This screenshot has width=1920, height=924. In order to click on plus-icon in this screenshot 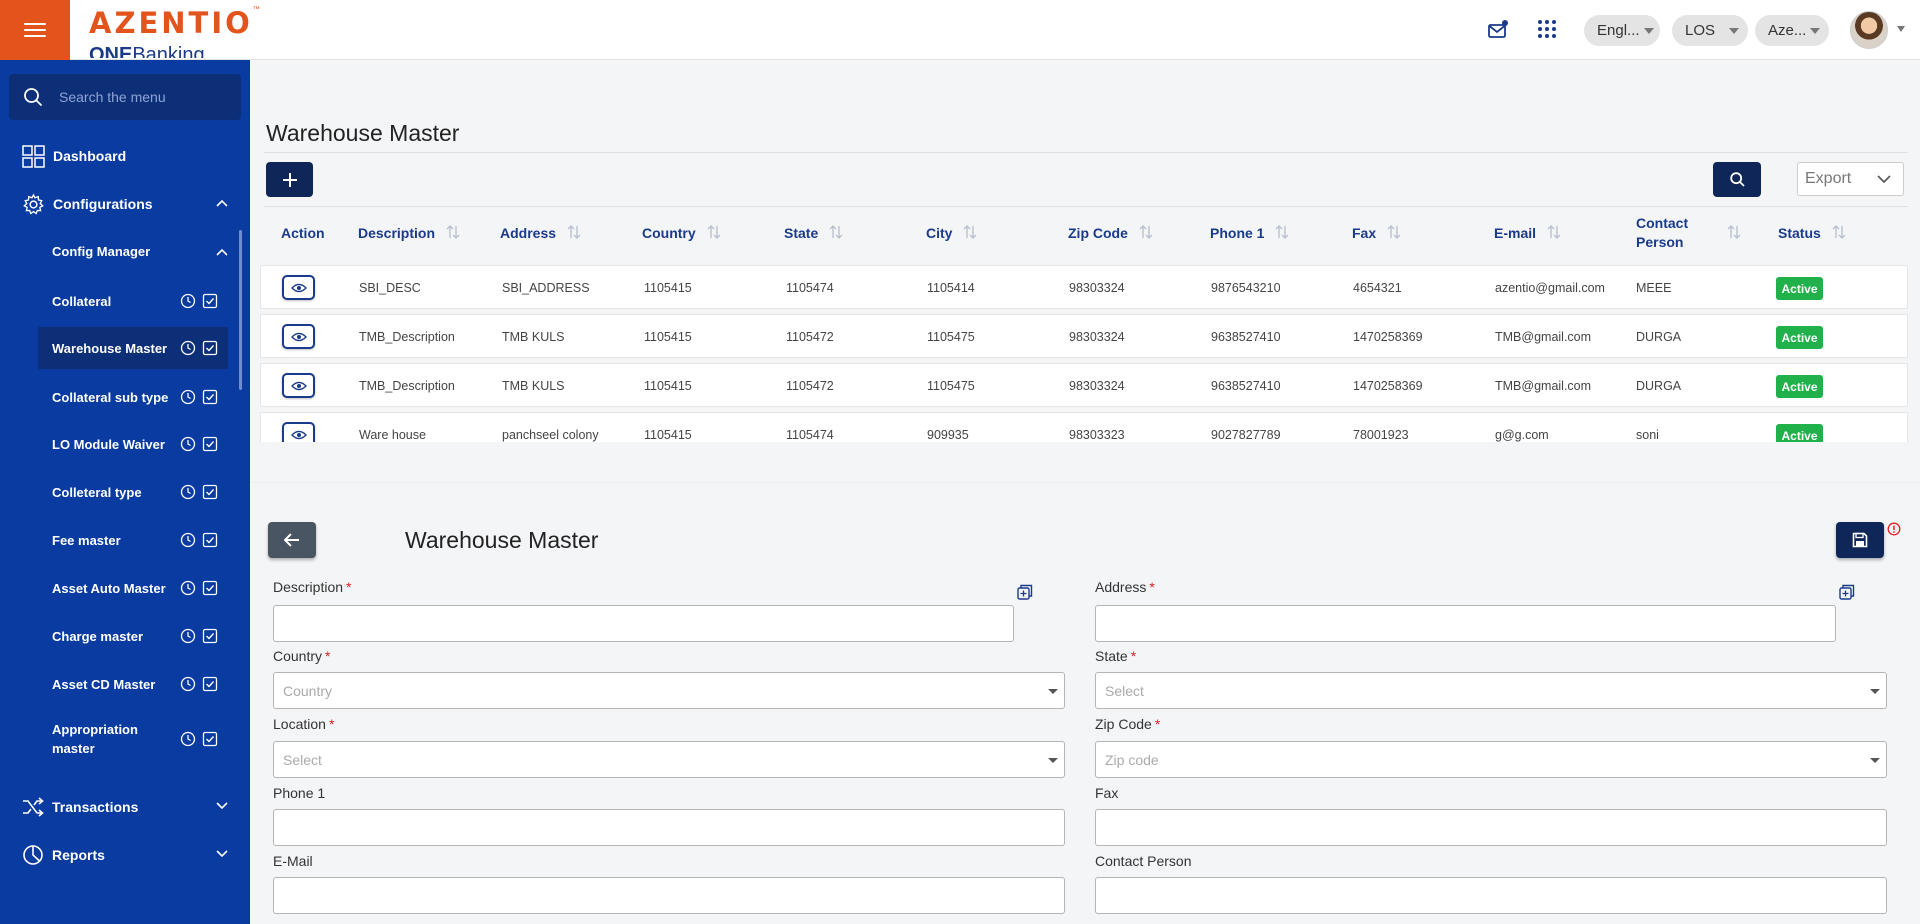, I will do `click(289, 179)`.